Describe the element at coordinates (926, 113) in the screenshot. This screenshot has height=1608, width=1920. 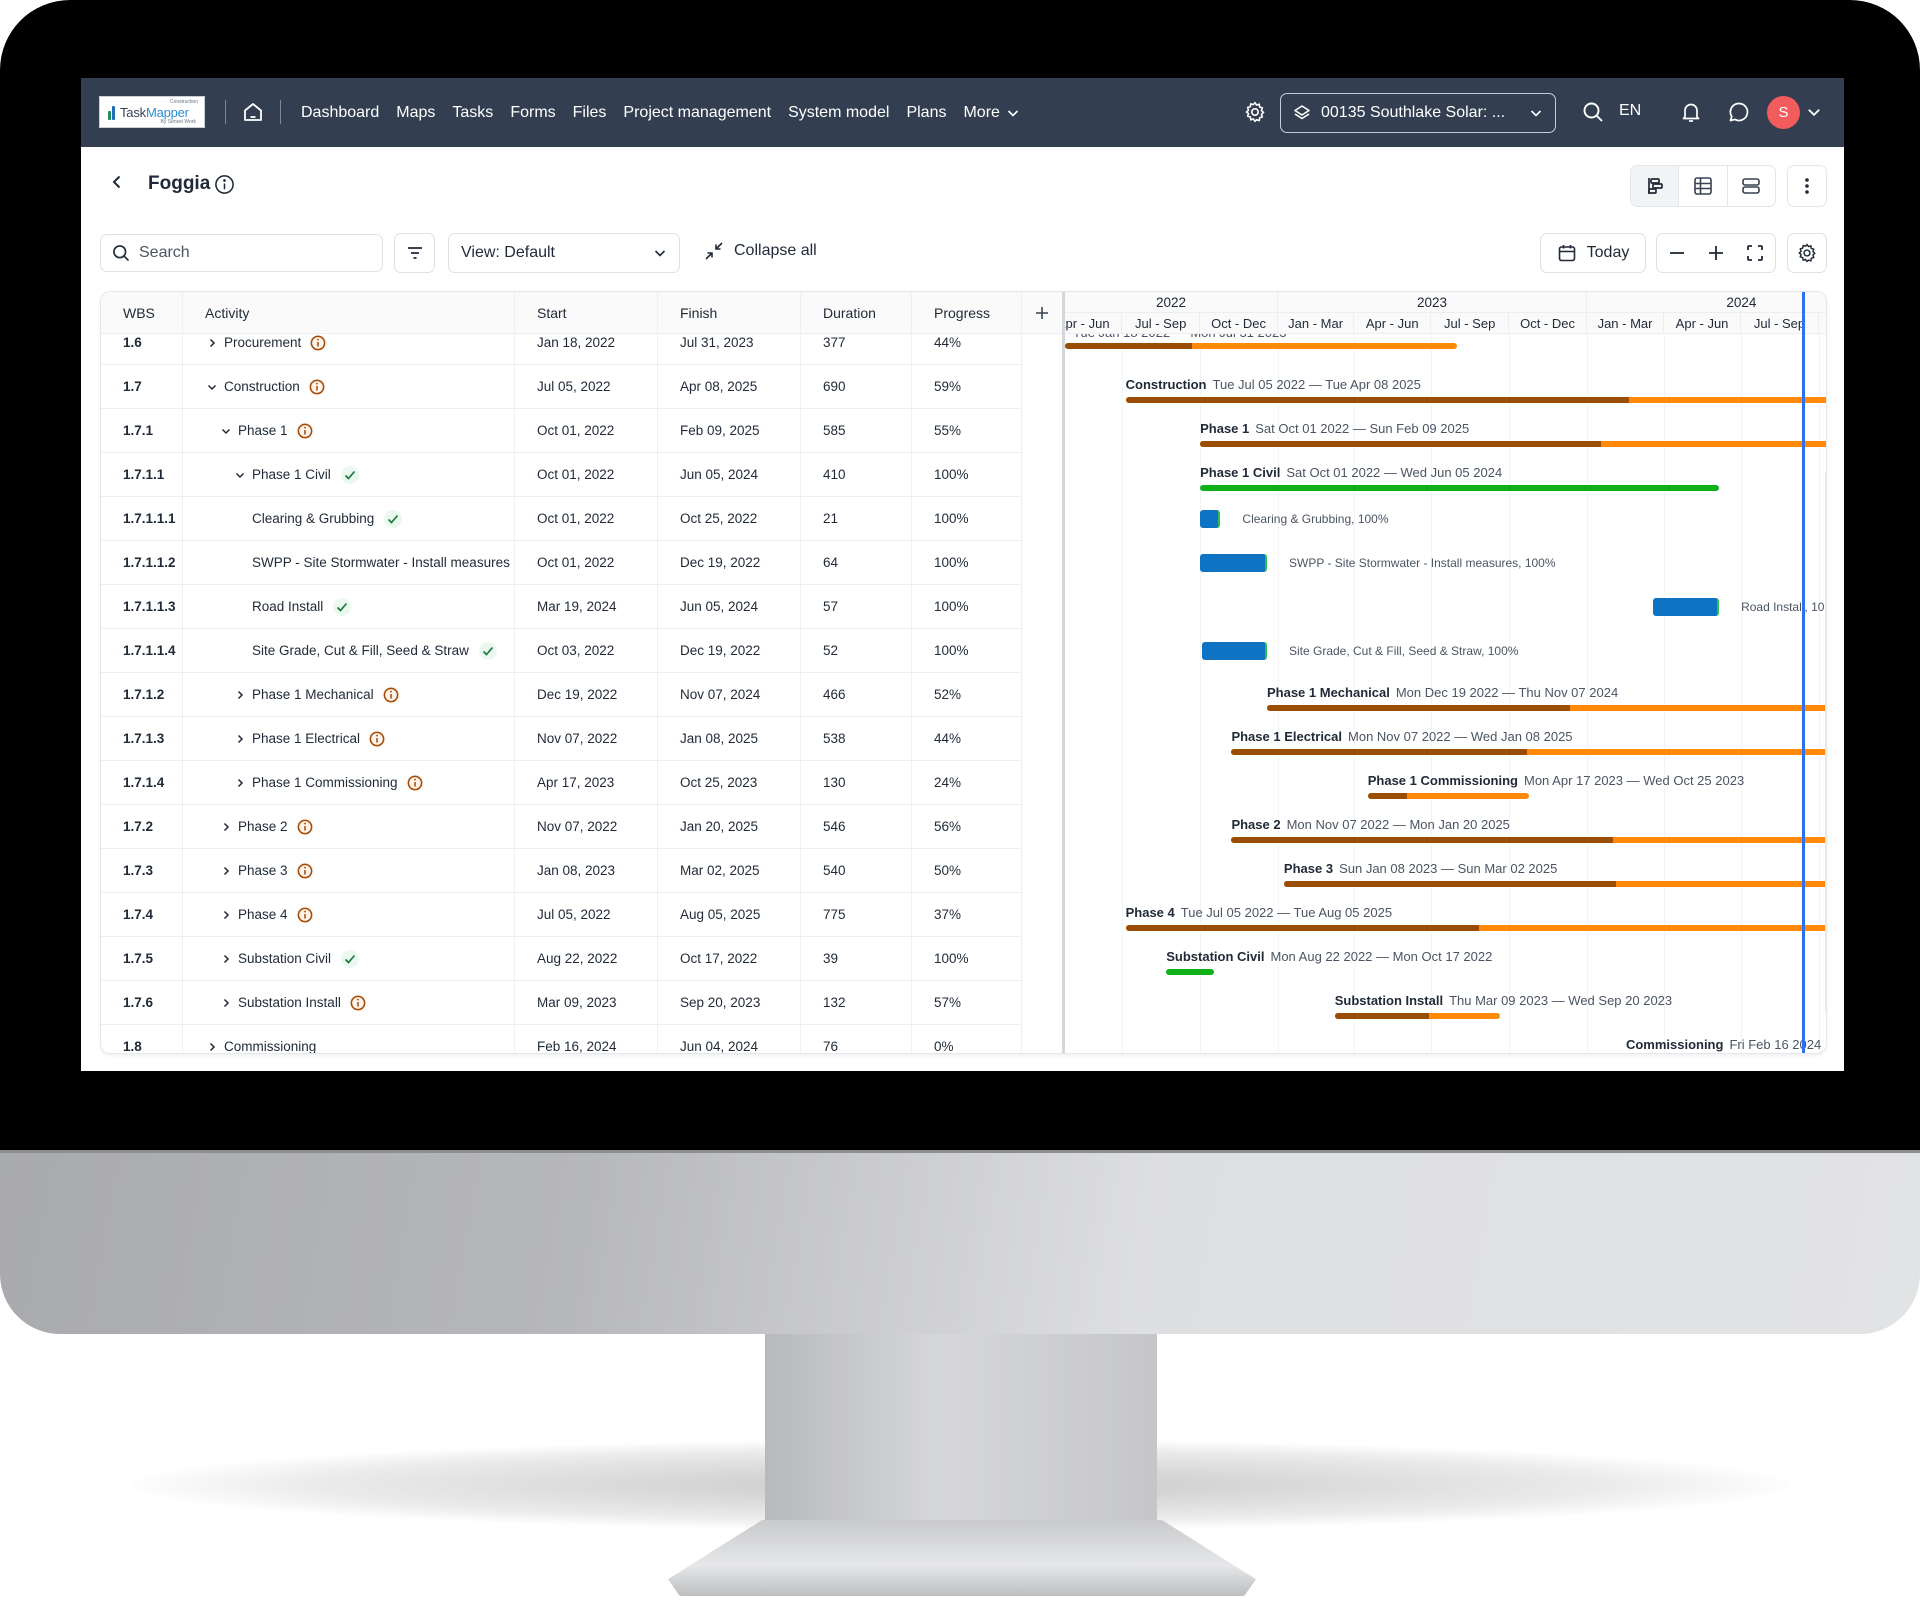
I see `nav-link-plans: Plans` at that location.